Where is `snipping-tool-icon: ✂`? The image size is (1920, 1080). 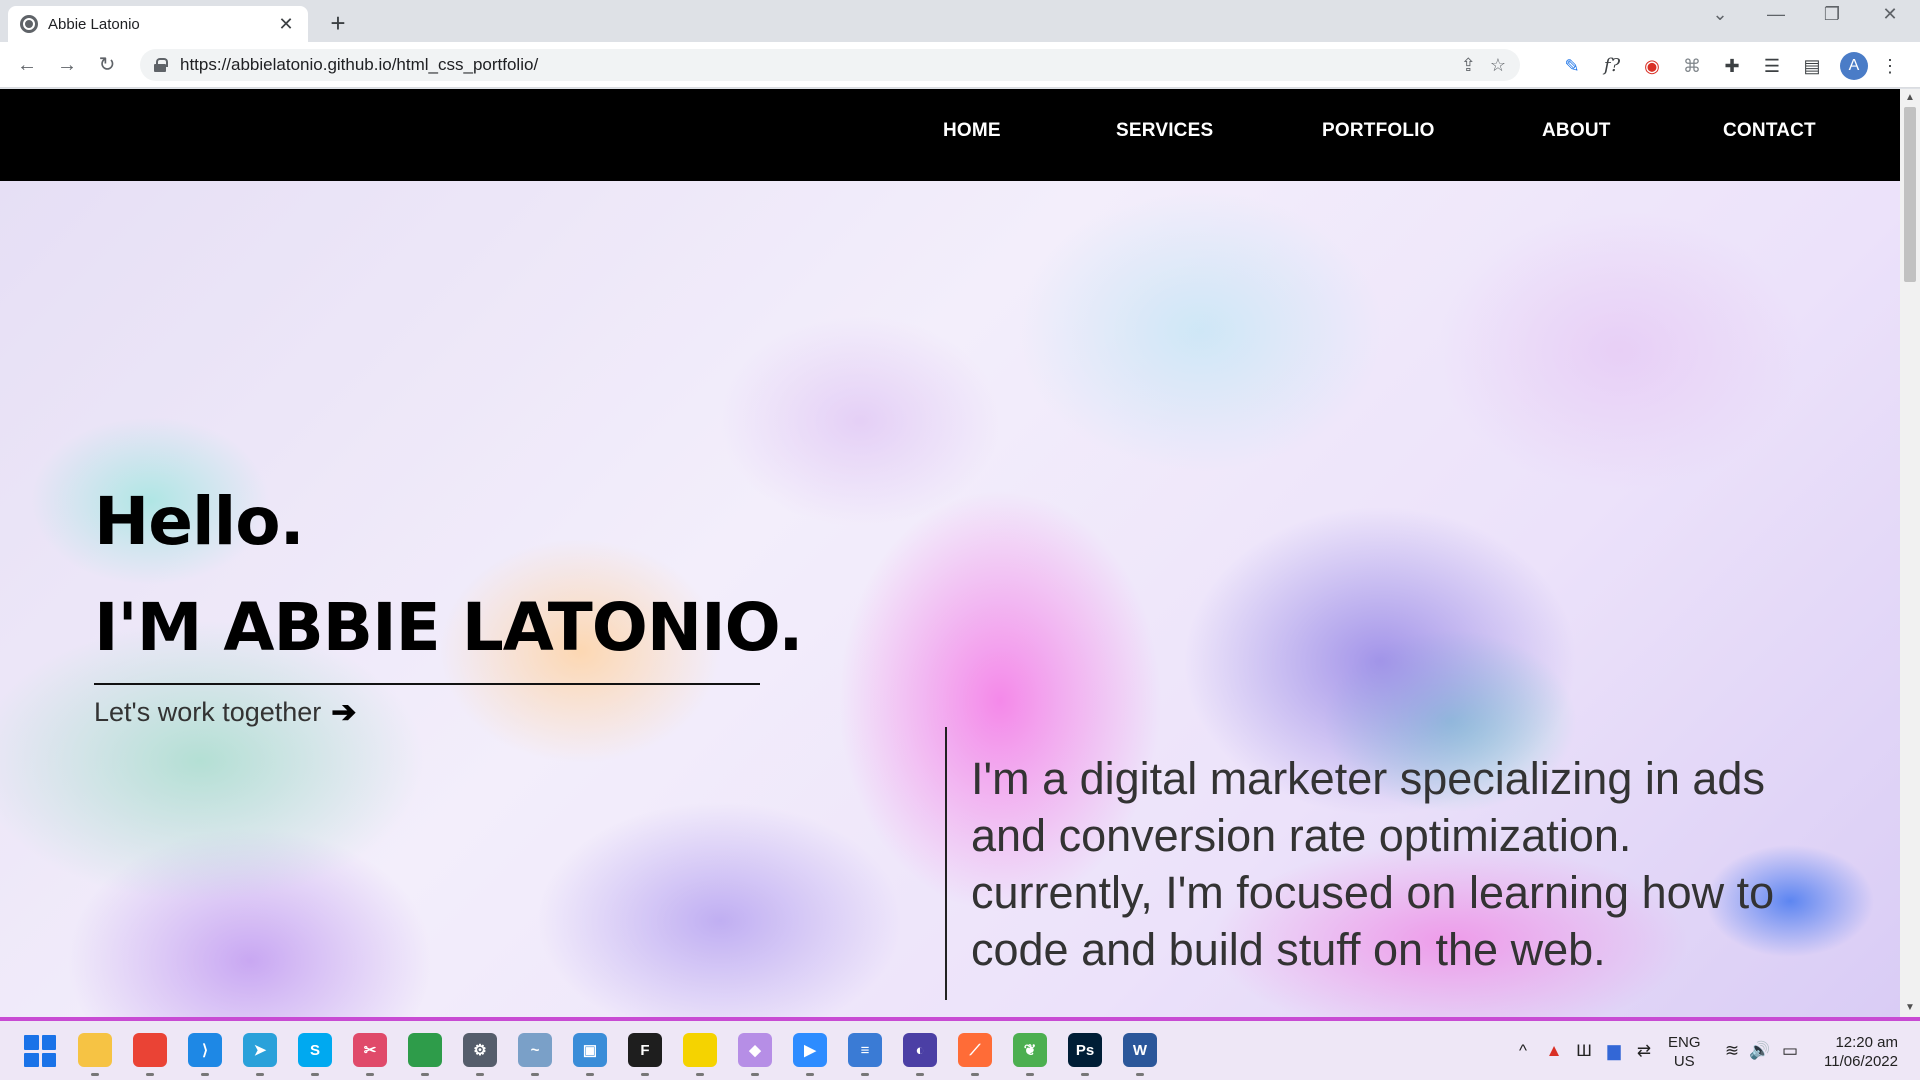
snipping-tool-icon: ✂ is located at coordinates (370, 1054).